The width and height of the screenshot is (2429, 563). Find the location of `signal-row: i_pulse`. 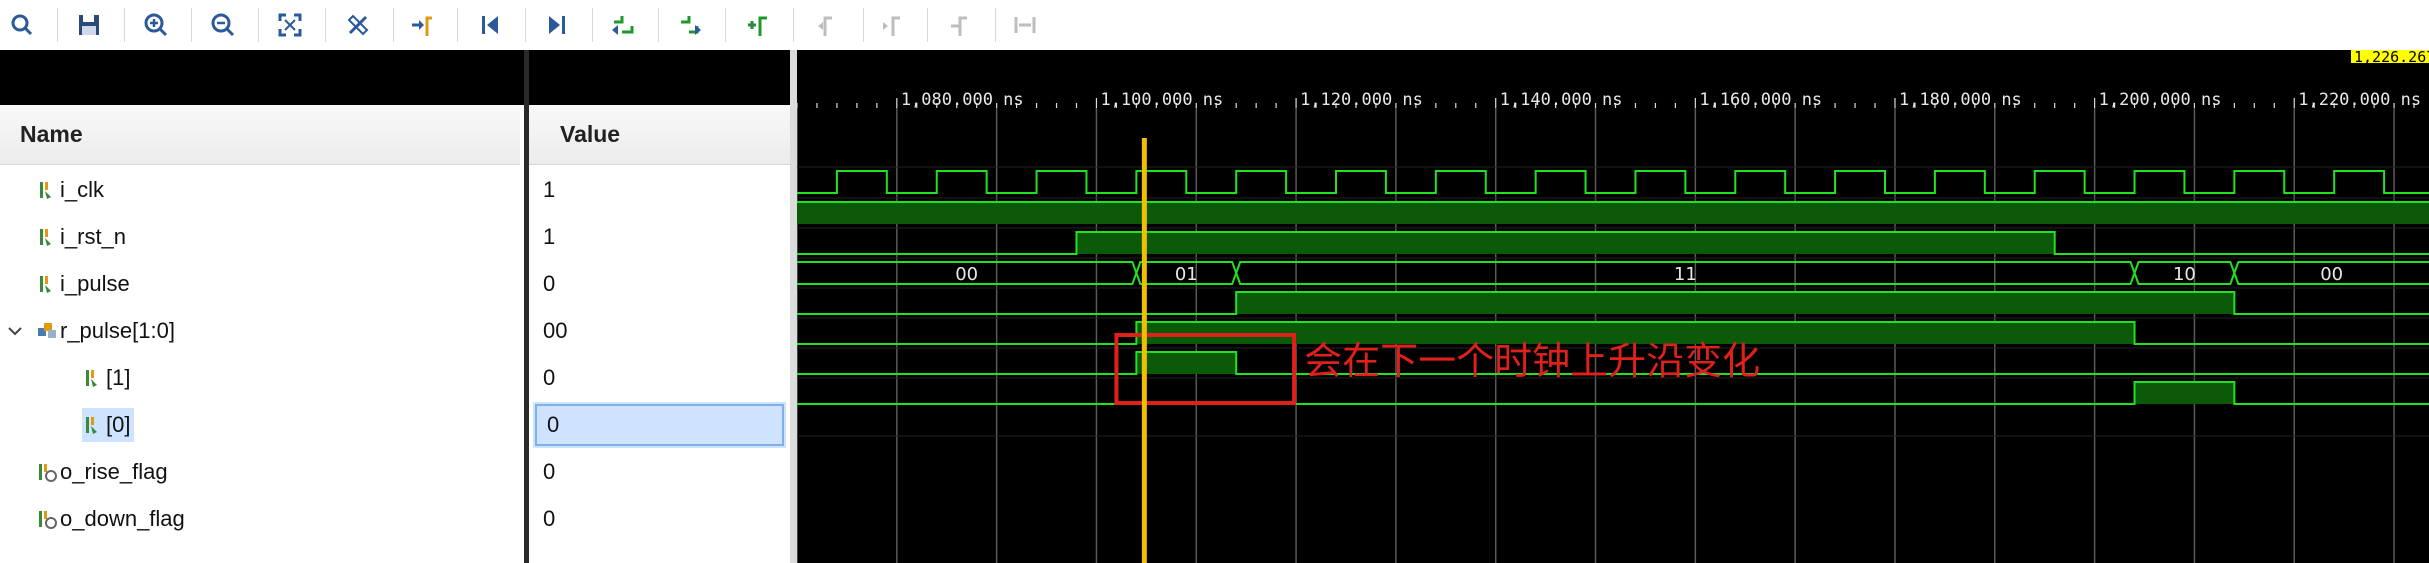

signal-row: i_pulse is located at coordinates (260, 284).